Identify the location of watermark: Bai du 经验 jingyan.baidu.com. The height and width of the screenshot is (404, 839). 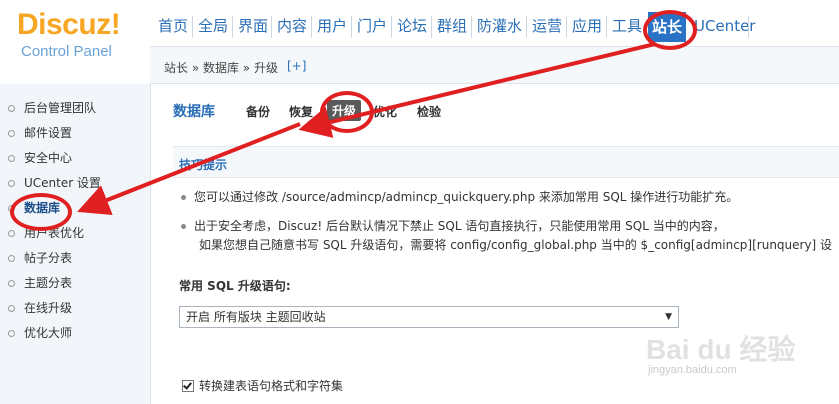
(721, 352).